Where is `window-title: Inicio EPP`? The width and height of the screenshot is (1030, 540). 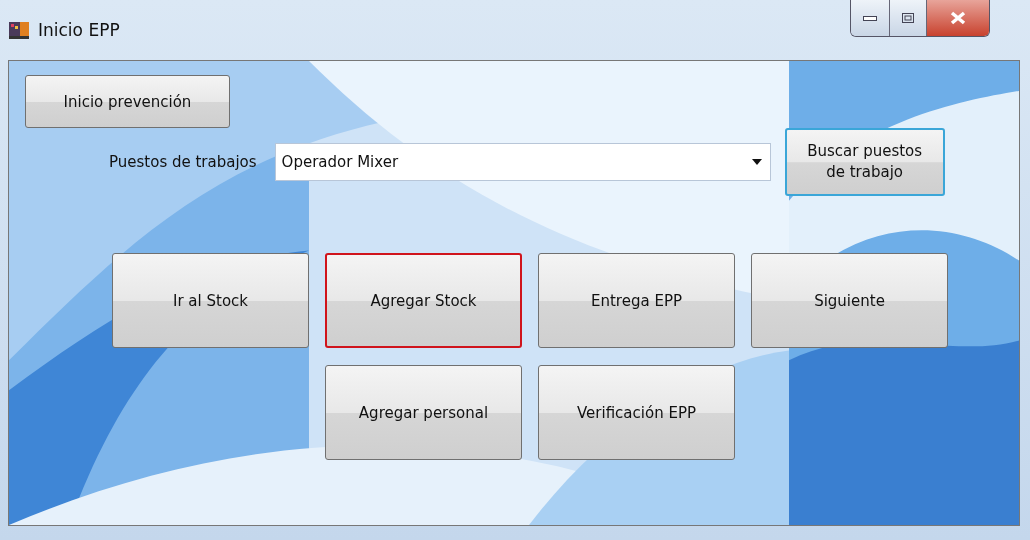
window-title: Inicio EPP is located at coordinates (79, 30).